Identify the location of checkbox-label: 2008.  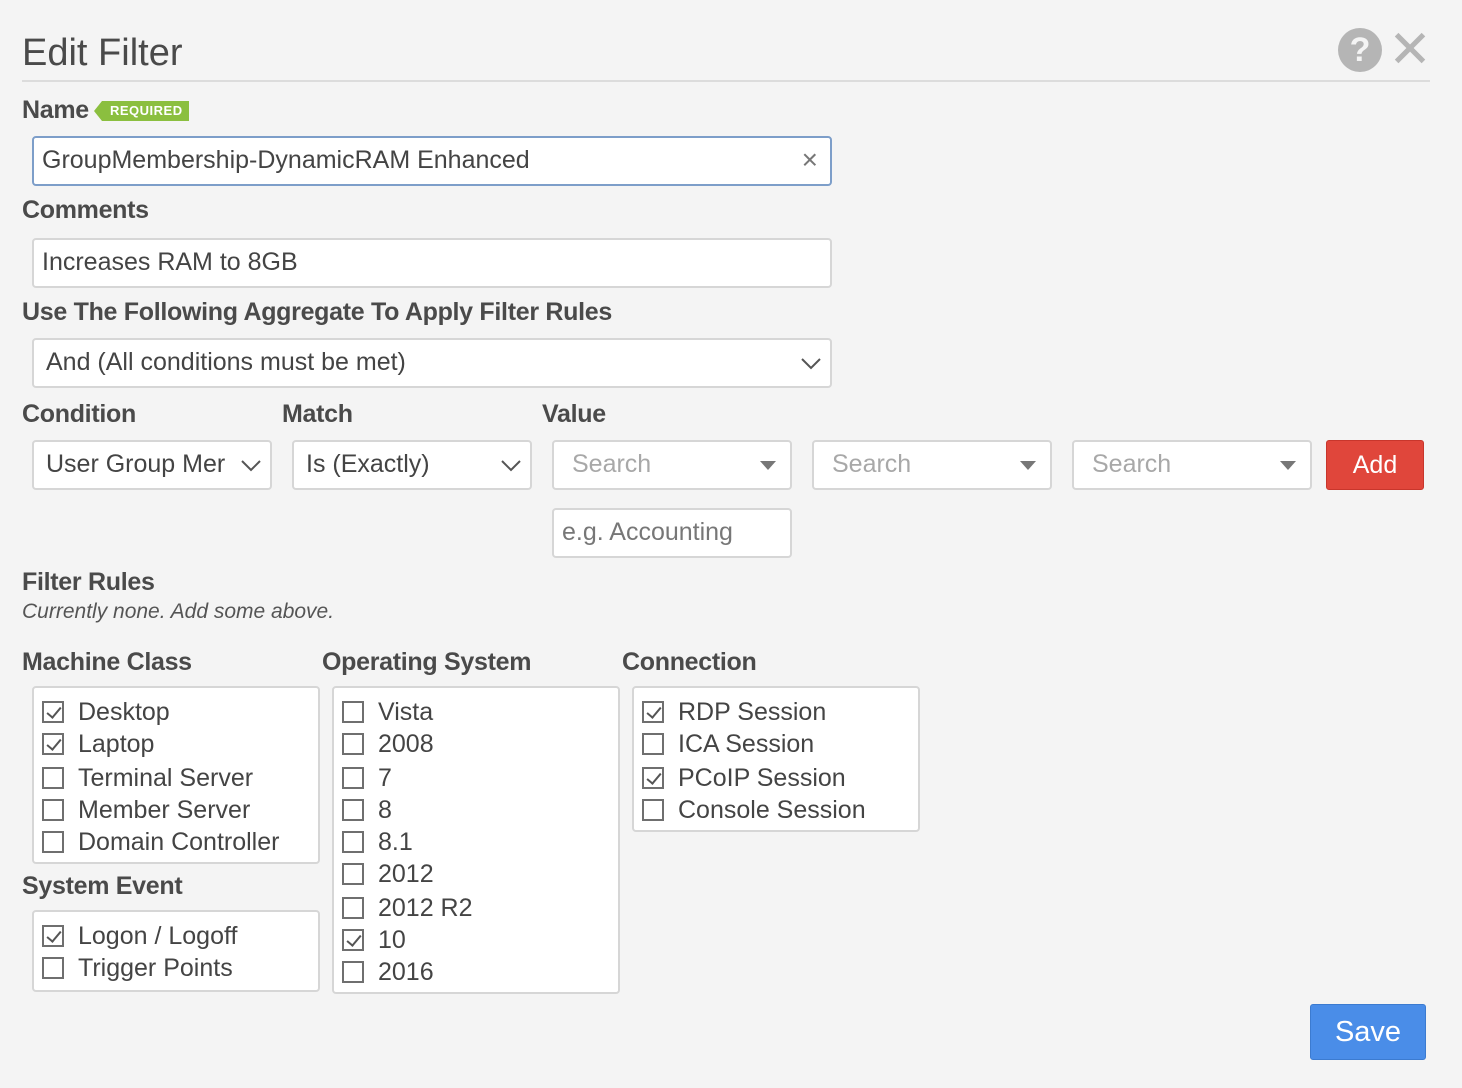
(406, 743).